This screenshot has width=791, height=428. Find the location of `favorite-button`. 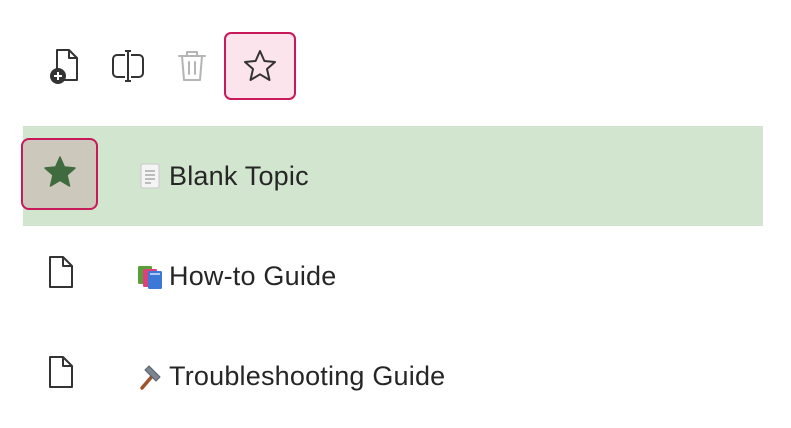

favorite-button is located at coordinates (260, 66).